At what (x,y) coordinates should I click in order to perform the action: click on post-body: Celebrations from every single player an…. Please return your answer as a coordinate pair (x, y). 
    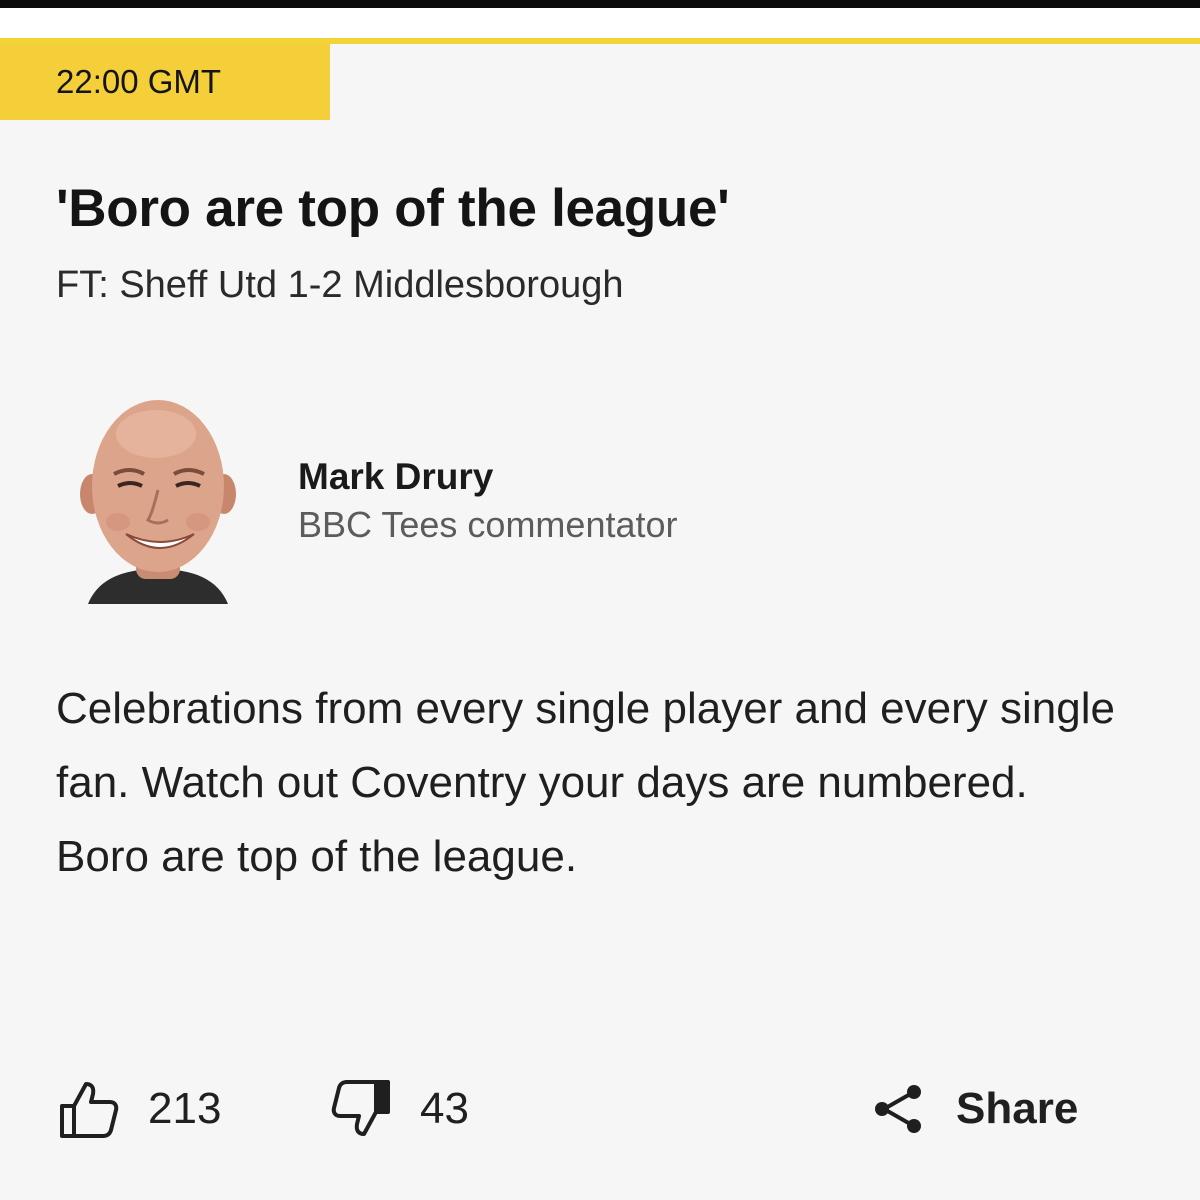
    Looking at the image, I should click on (585, 782).